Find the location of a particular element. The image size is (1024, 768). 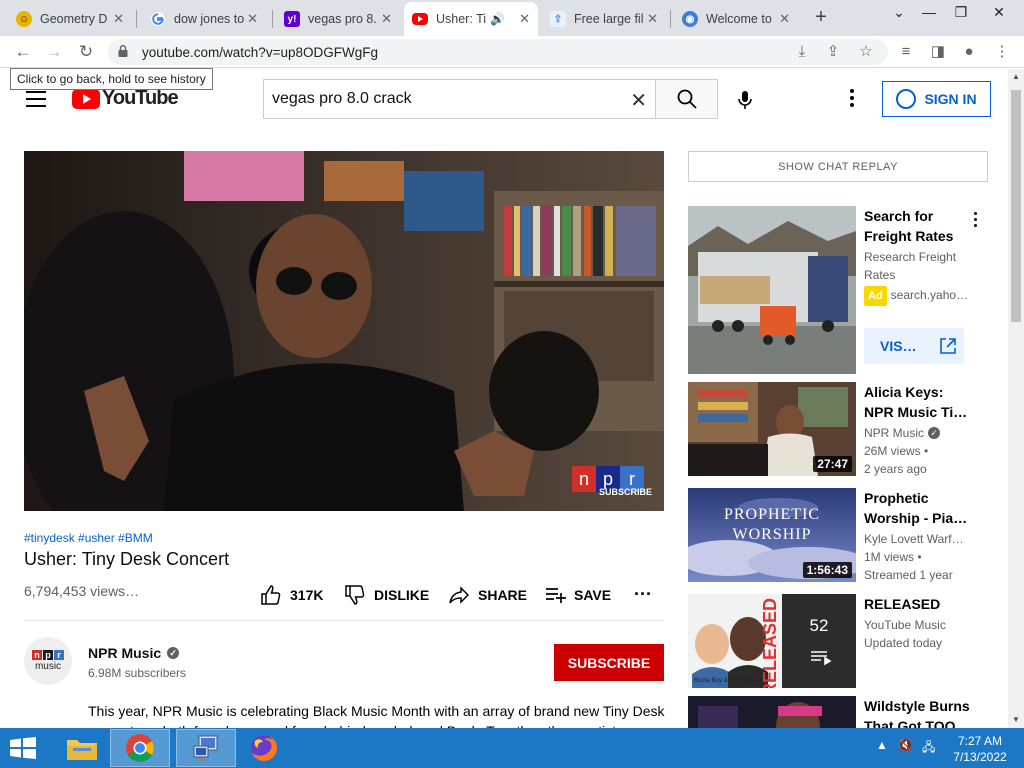

tab-search-chevron-icon: ⌄ is located at coordinates (899, 12).